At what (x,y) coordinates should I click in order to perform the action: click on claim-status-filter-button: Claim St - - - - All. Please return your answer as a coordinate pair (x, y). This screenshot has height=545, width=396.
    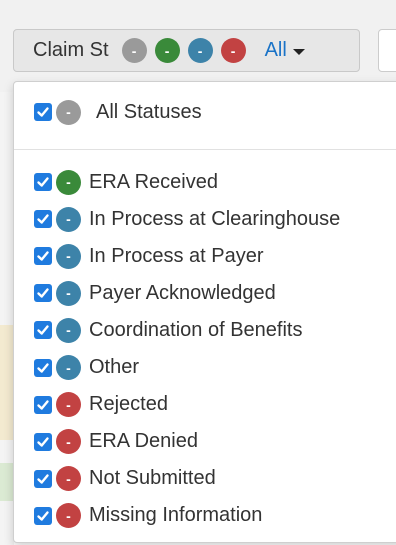
    Looking at the image, I should click on (186, 50).